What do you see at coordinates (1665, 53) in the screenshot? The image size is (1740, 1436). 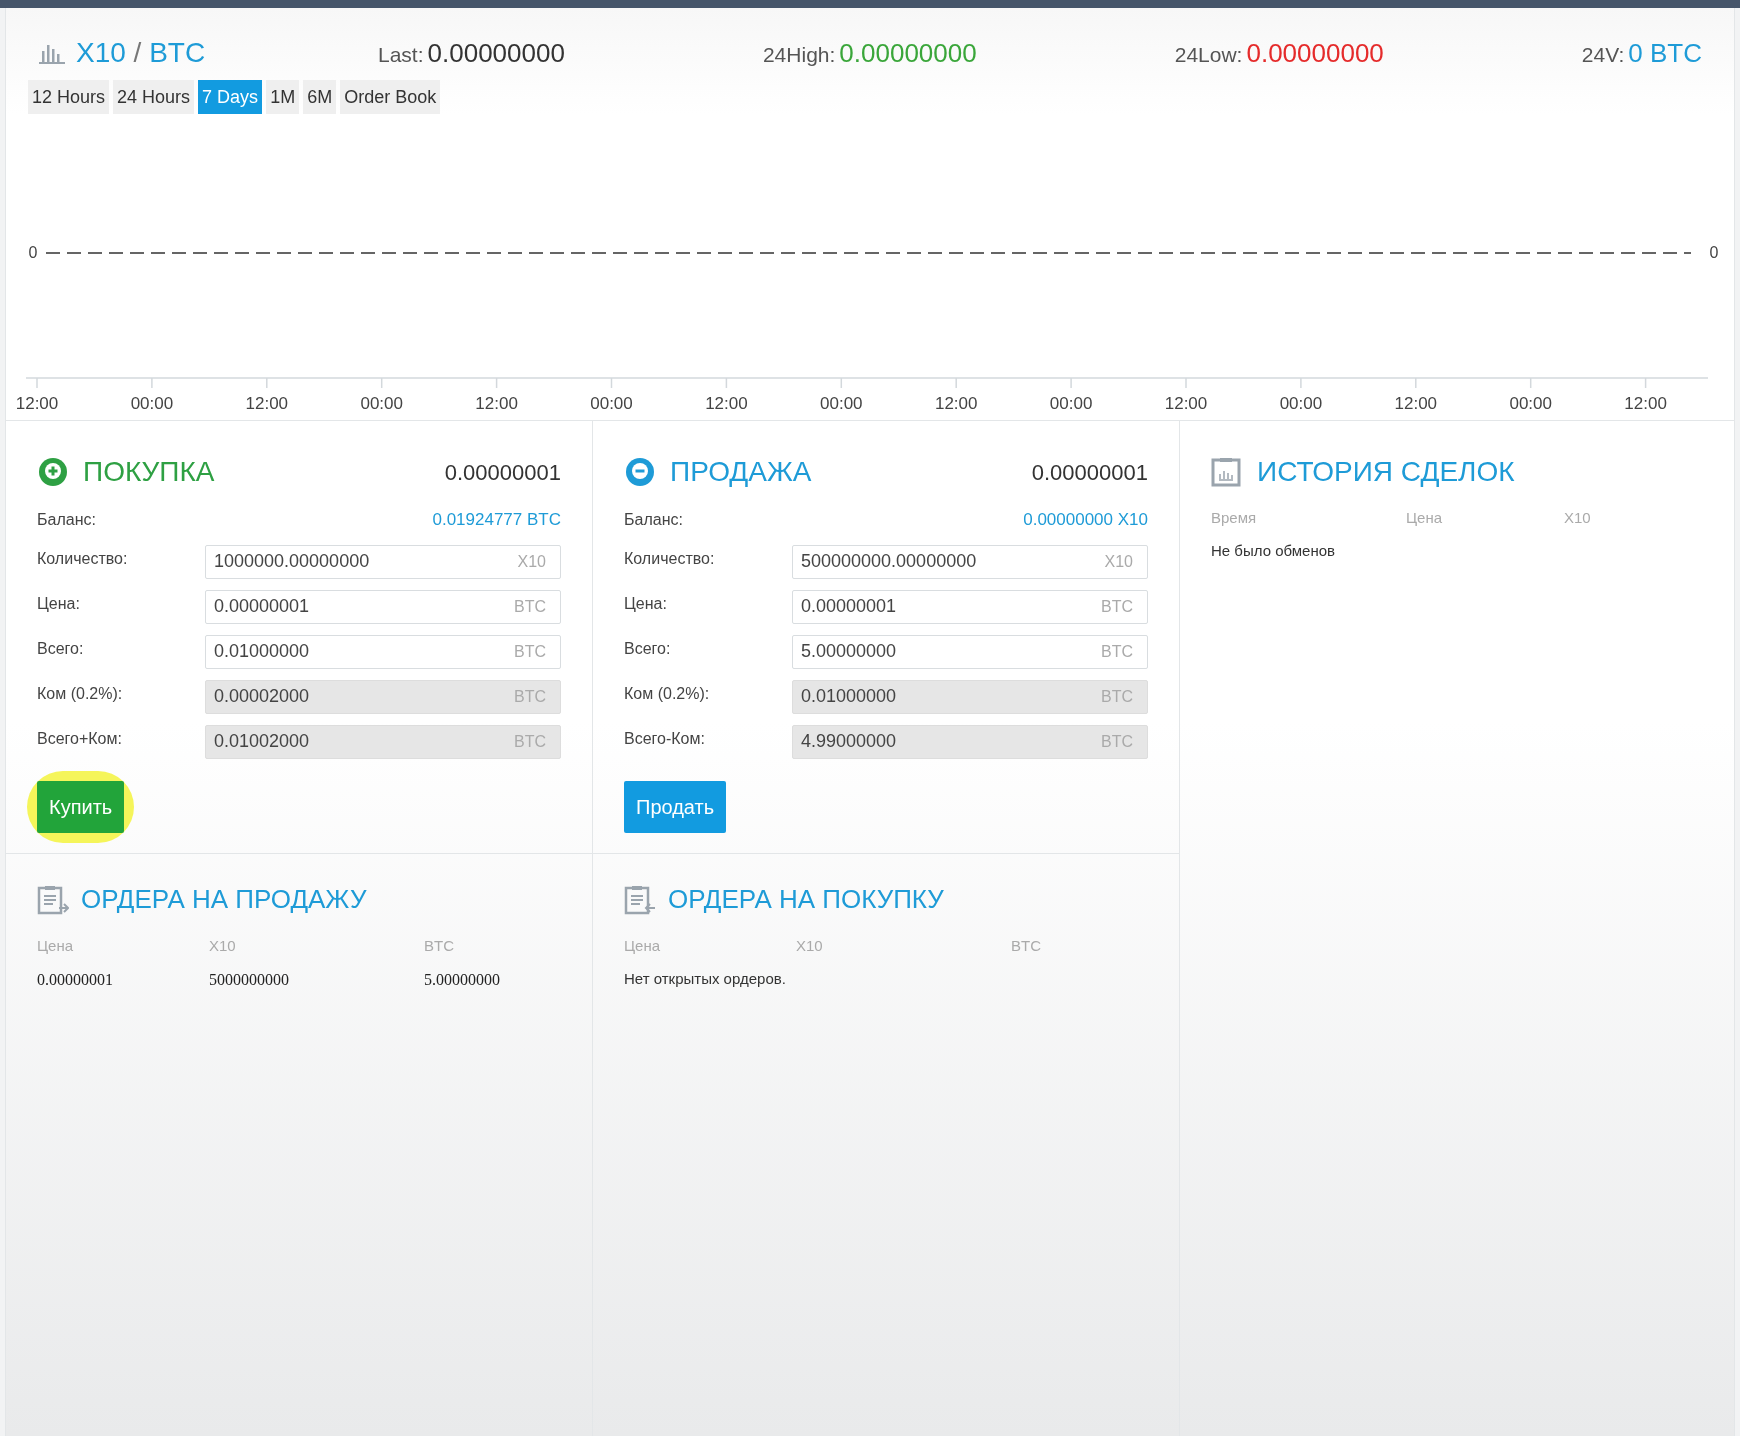 I see `stat-value: 0 BTC` at bounding box center [1665, 53].